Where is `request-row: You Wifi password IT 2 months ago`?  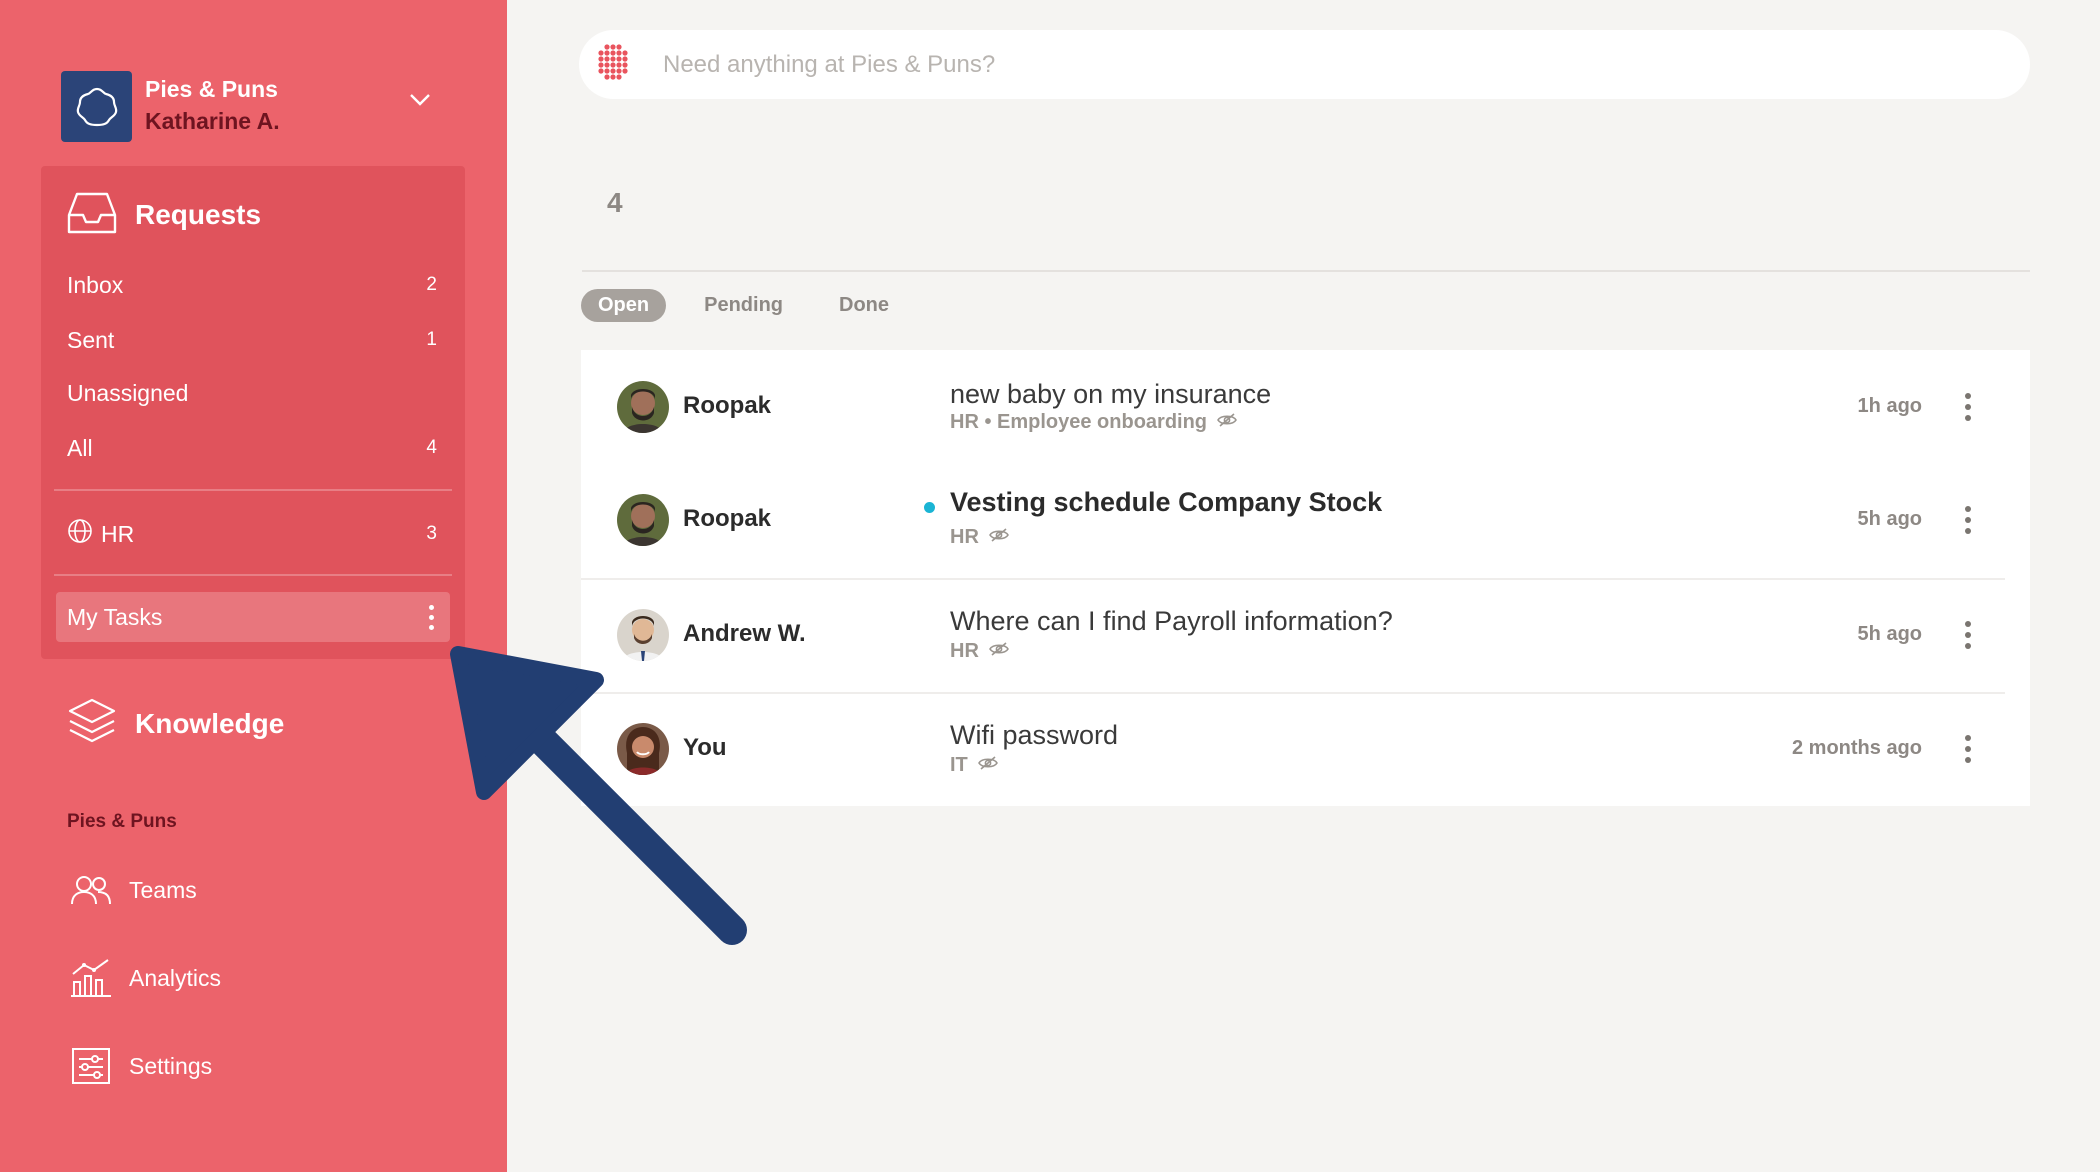 request-row: You Wifi password IT 2 months ago is located at coordinates (1305, 749).